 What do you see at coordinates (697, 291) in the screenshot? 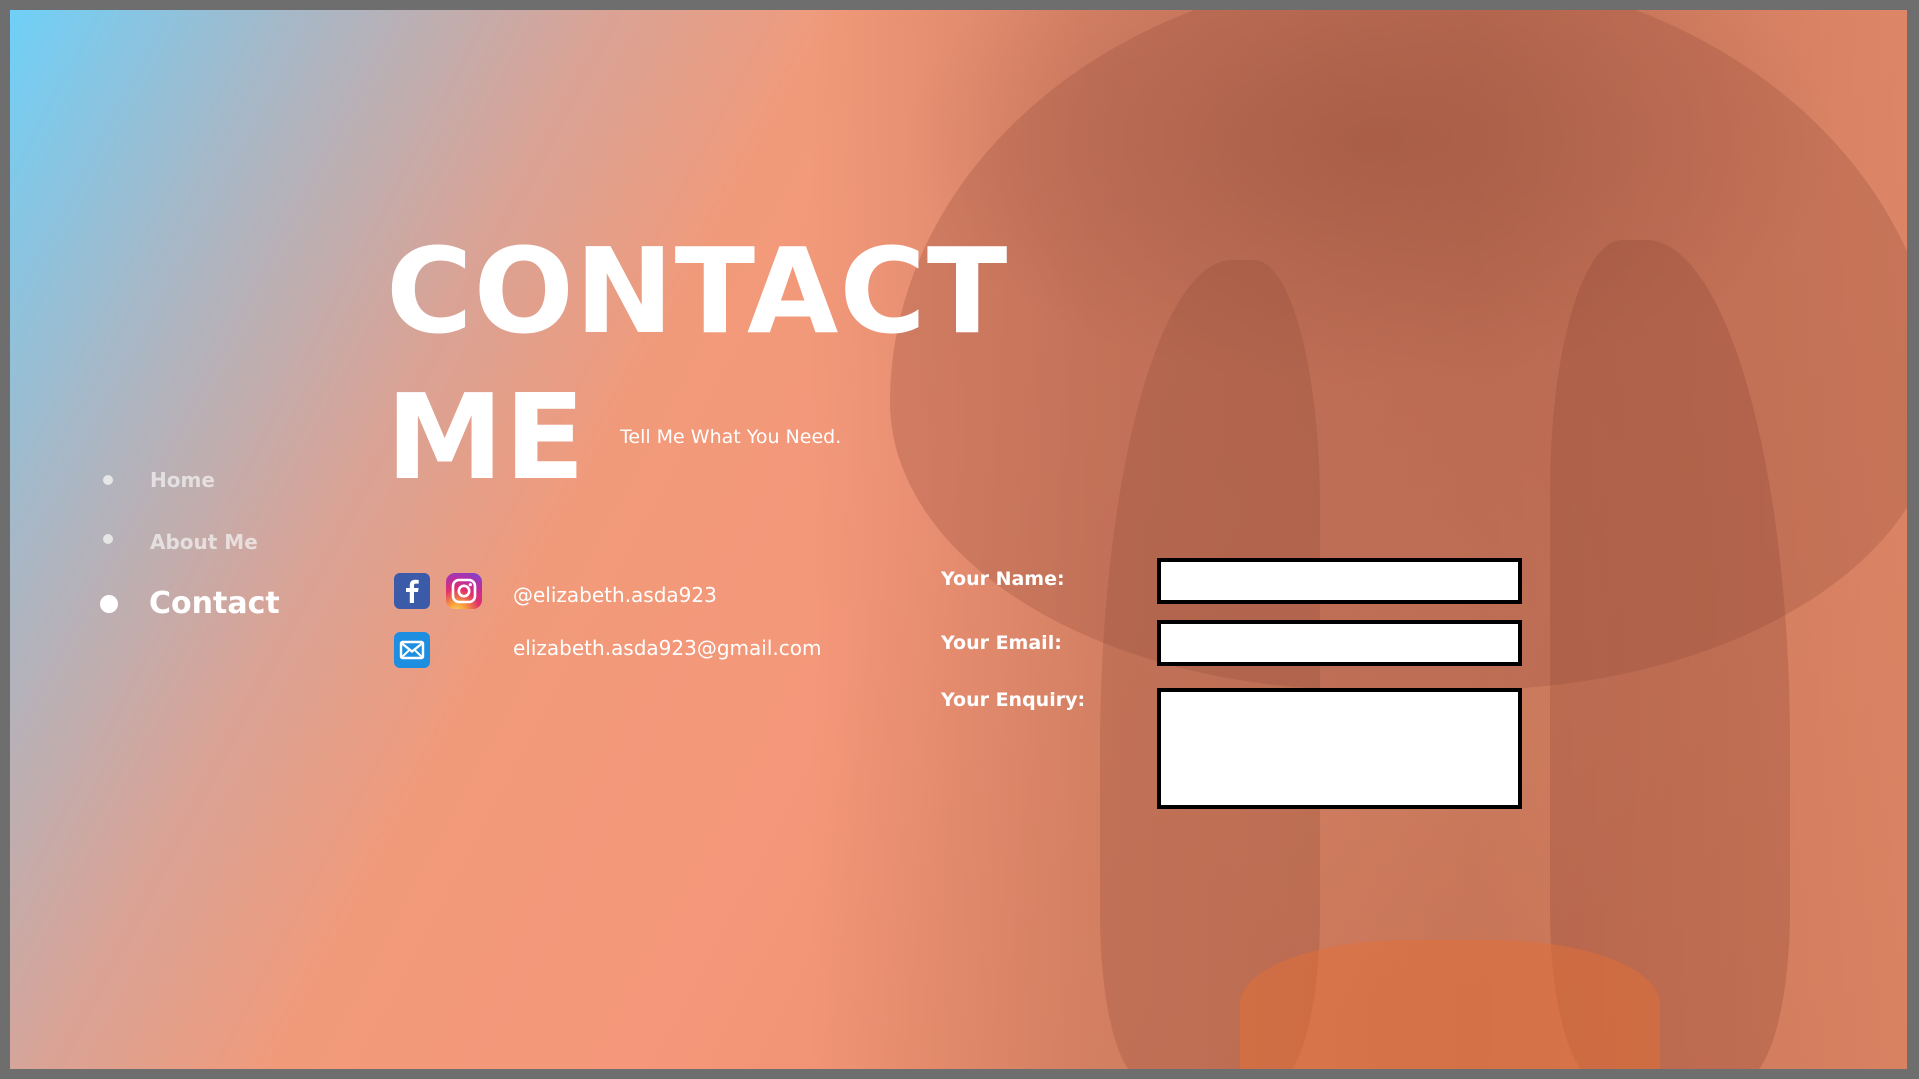
I see `page-title-line: CONTACT` at bounding box center [697, 291].